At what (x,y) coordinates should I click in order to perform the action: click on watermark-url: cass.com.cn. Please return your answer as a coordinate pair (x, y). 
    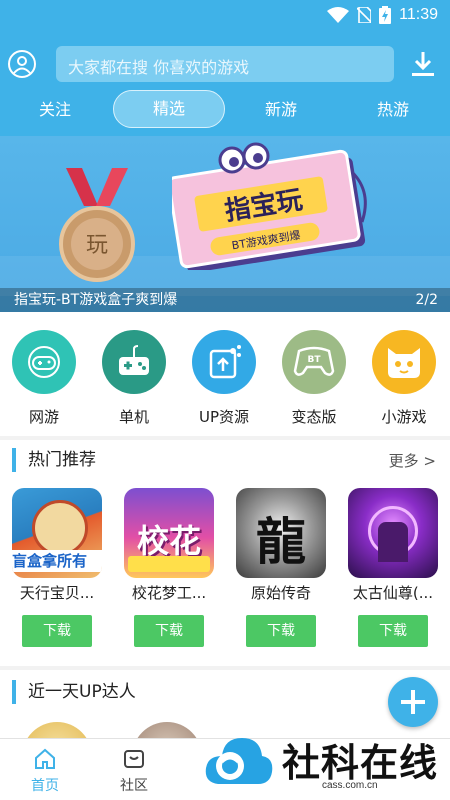
    Looking at the image, I should click on (350, 785).